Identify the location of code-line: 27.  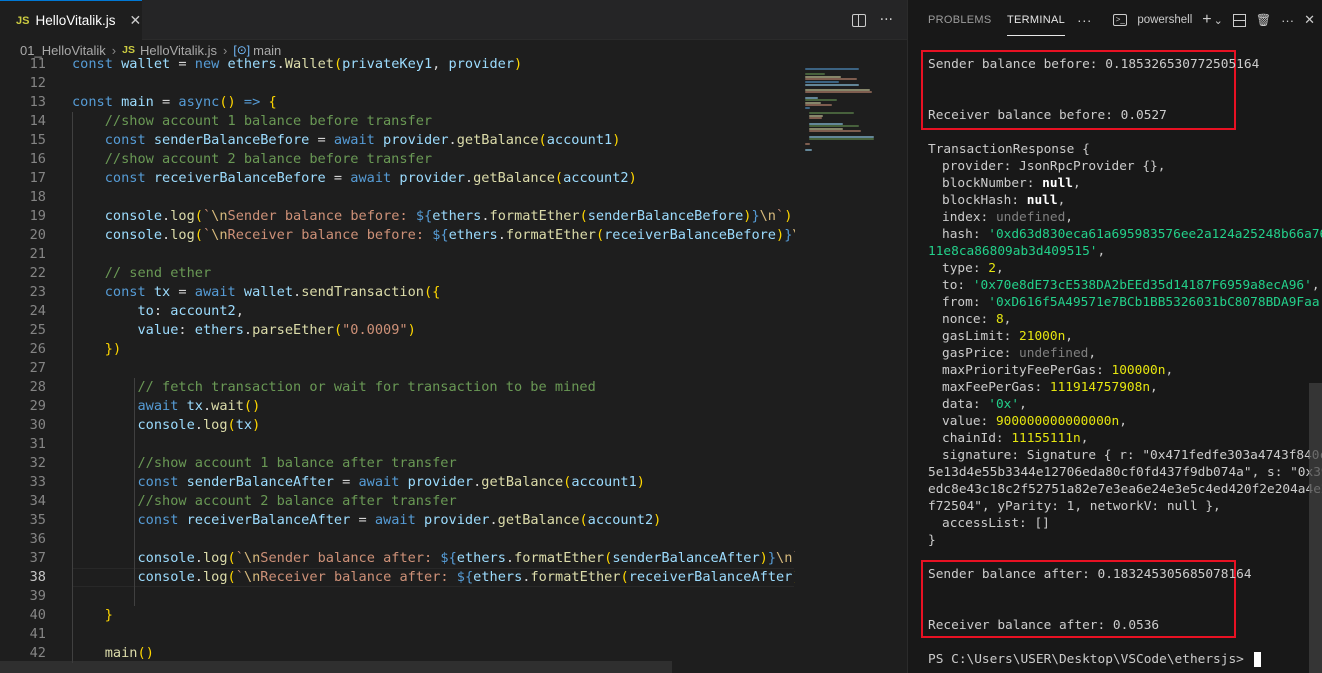
(397, 368).